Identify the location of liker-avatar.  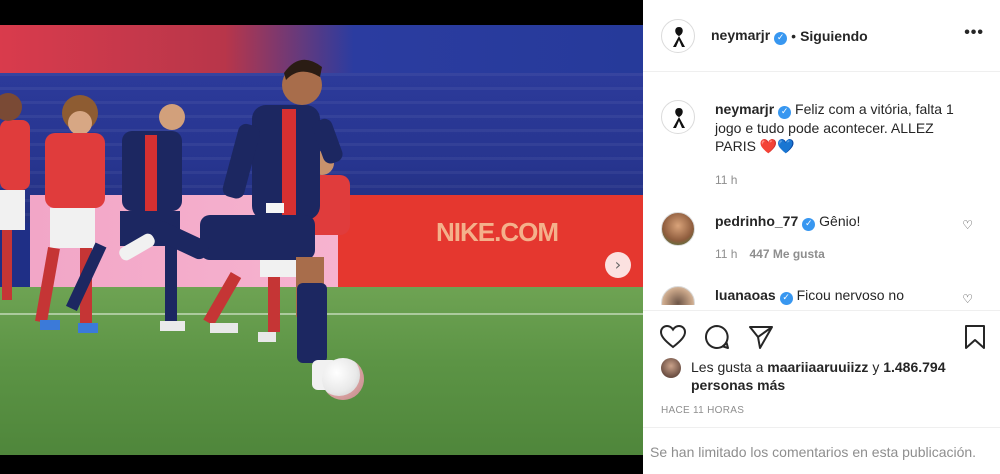
(671, 368).